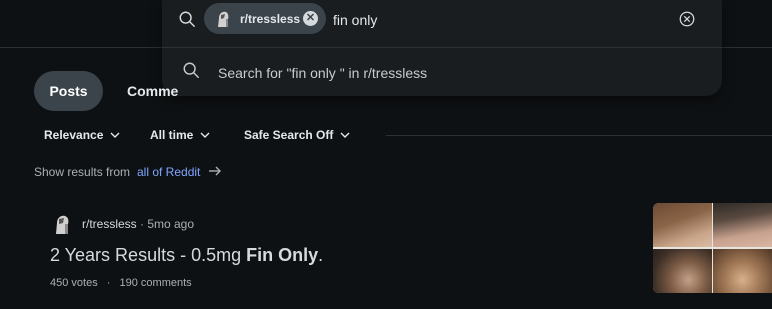  What do you see at coordinates (215, 171) in the screenshot?
I see `arrow-right-icon` at bounding box center [215, 171].